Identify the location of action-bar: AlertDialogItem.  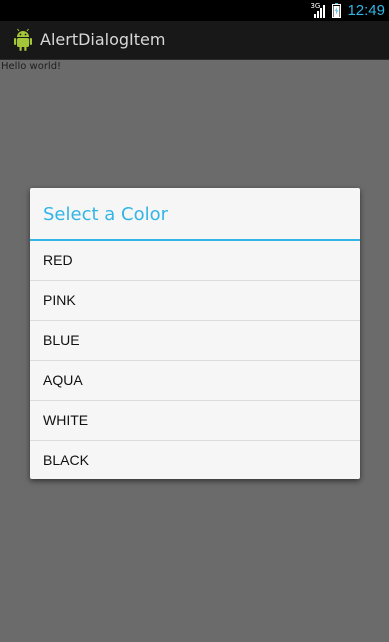
(194, 40).